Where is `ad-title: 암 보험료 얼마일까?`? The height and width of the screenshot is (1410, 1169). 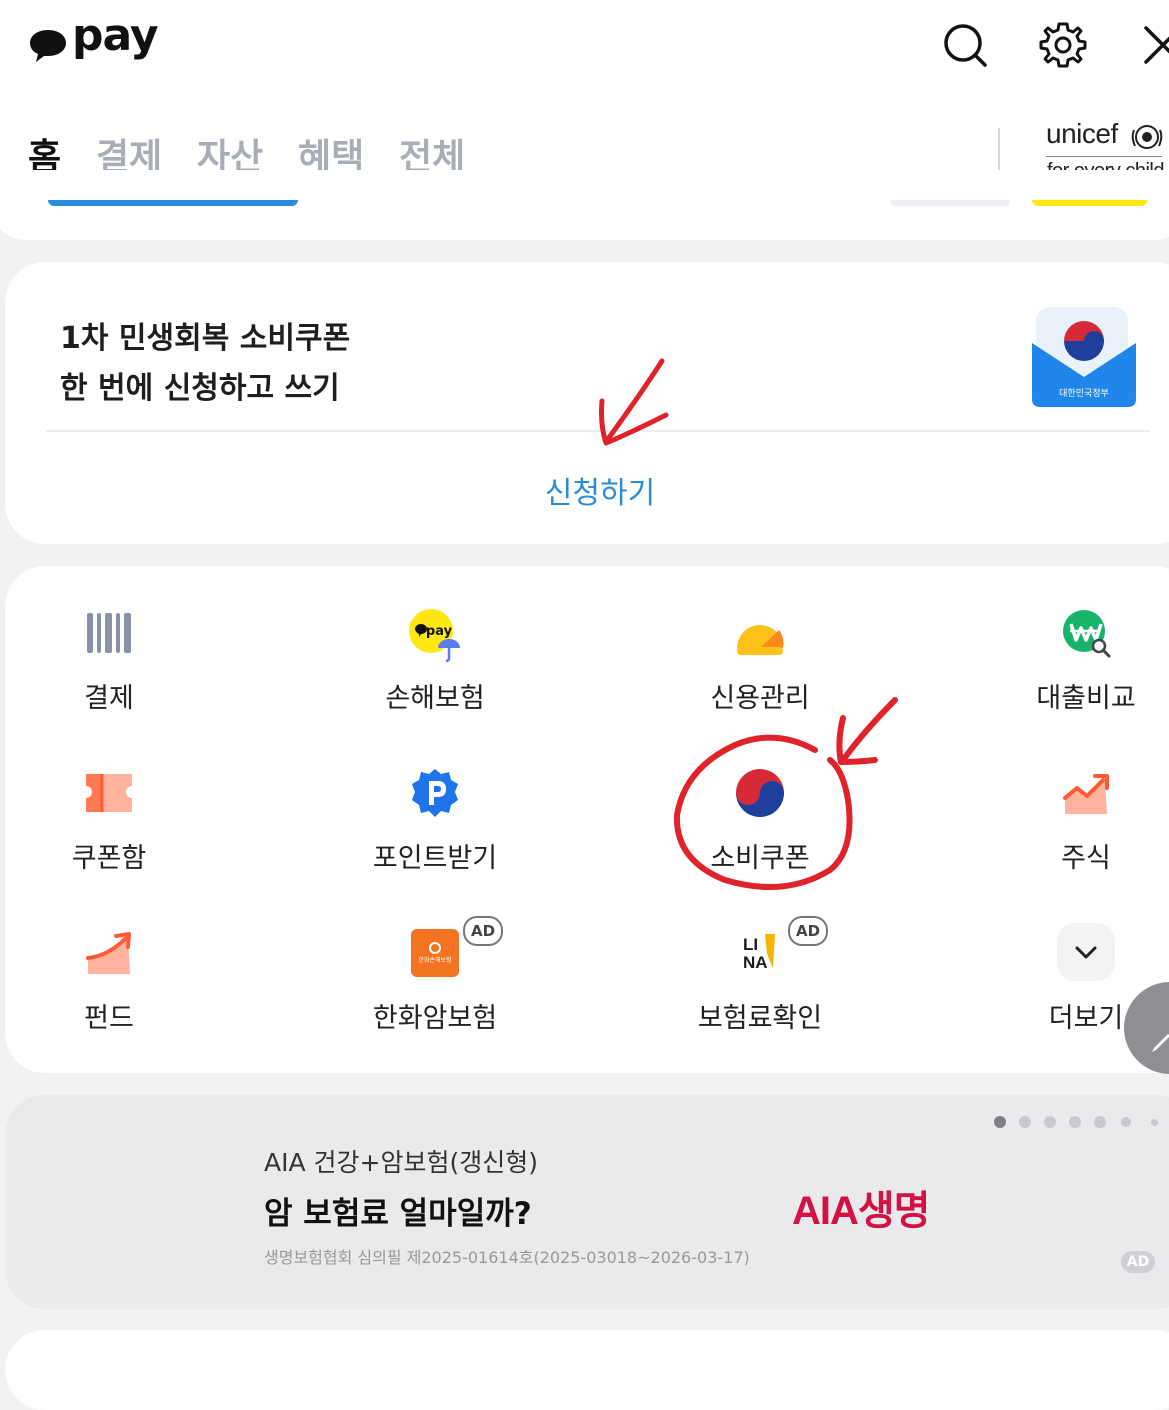
ad-title: 암 보험료 얼마일까? is located at coordinates (398, 1214).